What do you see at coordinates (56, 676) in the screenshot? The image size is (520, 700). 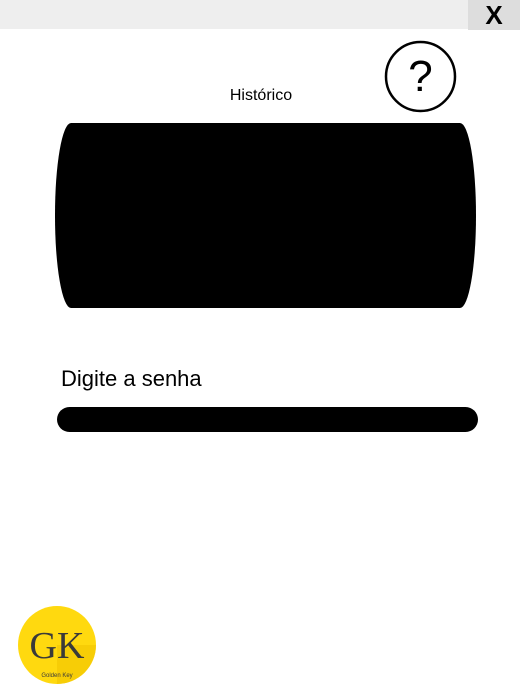 I see `logo-text: Golden Key` at bounding box center [56, 676].